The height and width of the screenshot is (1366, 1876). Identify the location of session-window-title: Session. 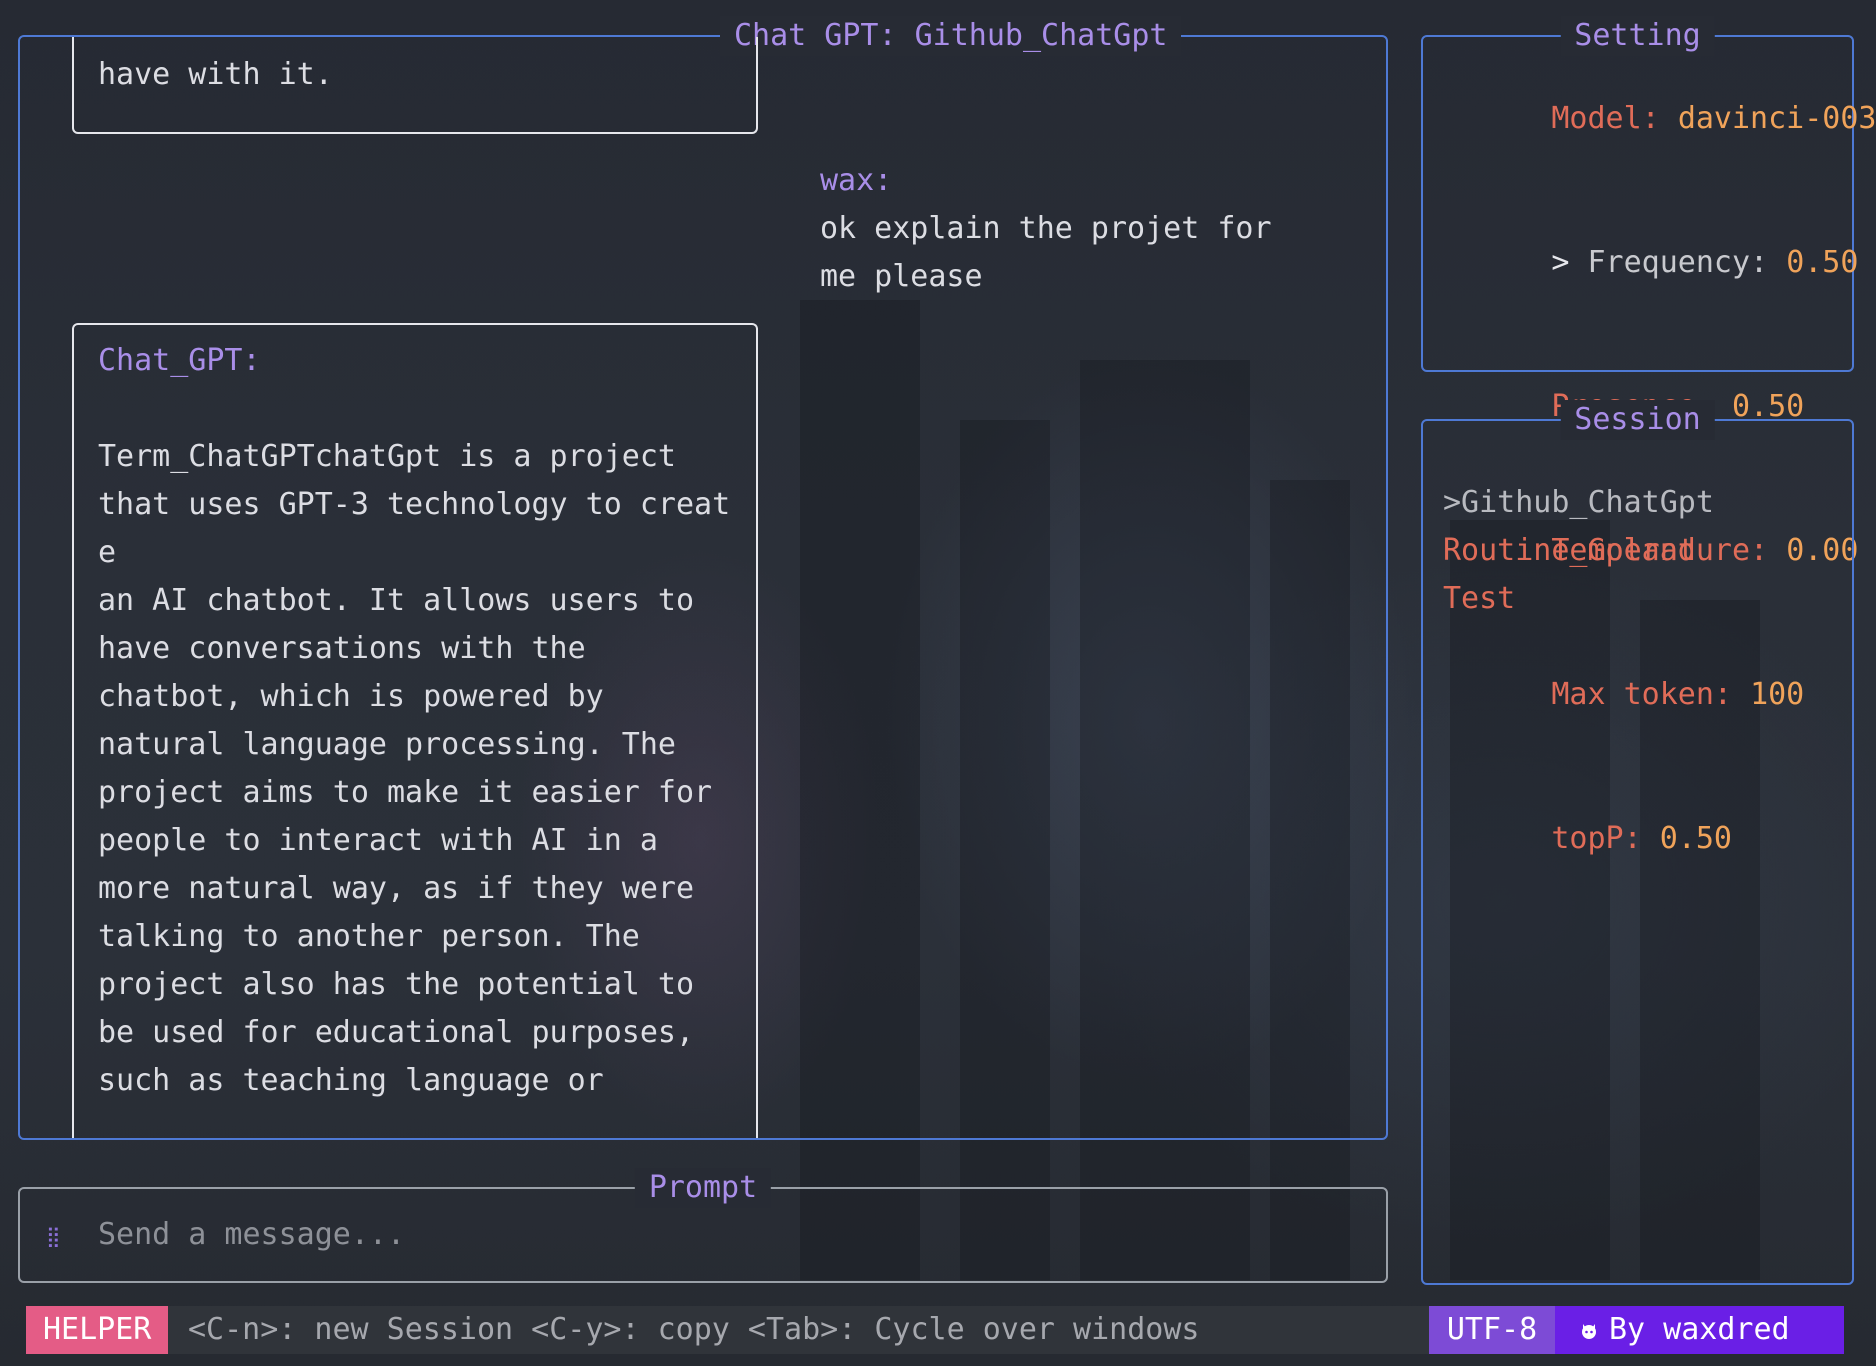
(1637, 420).